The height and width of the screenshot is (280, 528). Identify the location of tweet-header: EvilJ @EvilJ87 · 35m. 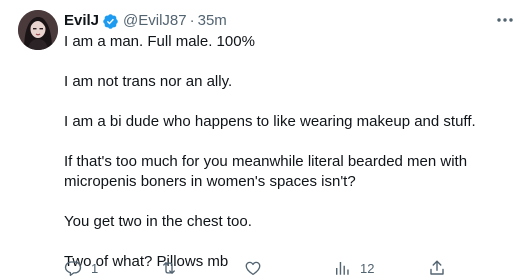
(145, 21).